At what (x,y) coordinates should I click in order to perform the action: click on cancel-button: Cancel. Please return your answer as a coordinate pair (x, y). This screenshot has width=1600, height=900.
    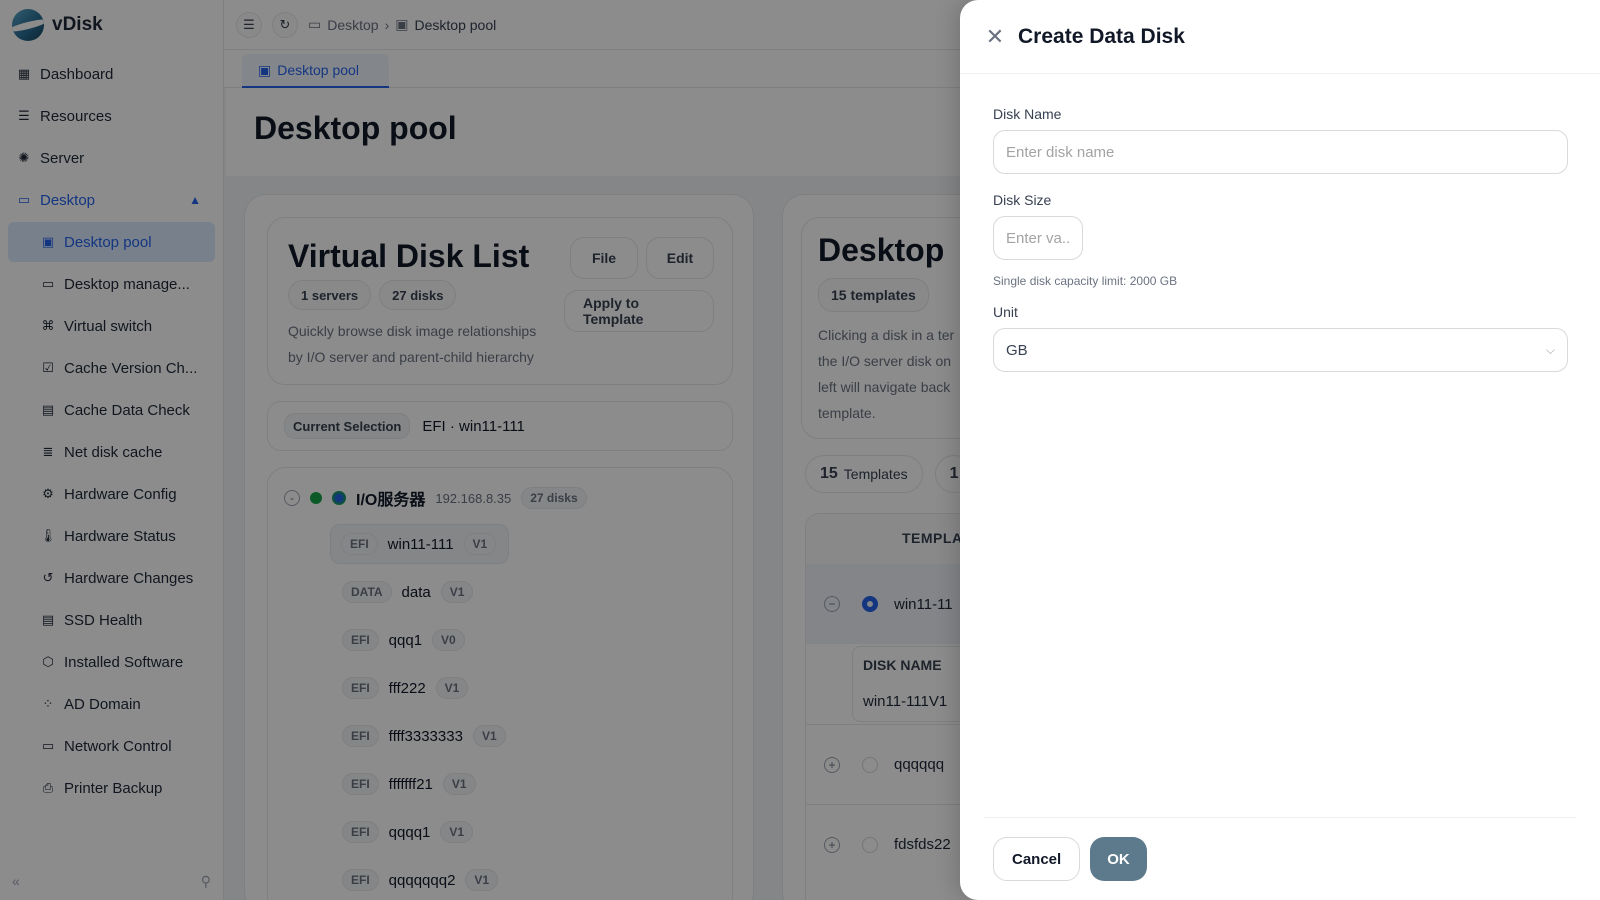
    Looking at the image, I should click on (1037, 859).